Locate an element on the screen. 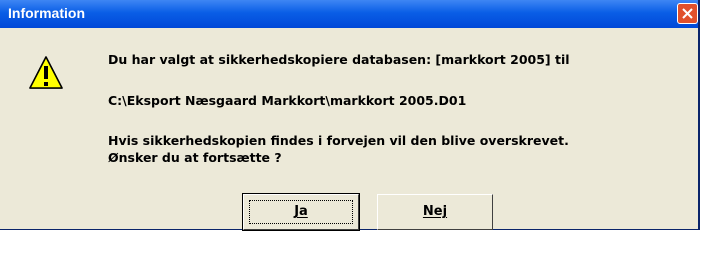  warning-icon is located at coordinates (46, 72).